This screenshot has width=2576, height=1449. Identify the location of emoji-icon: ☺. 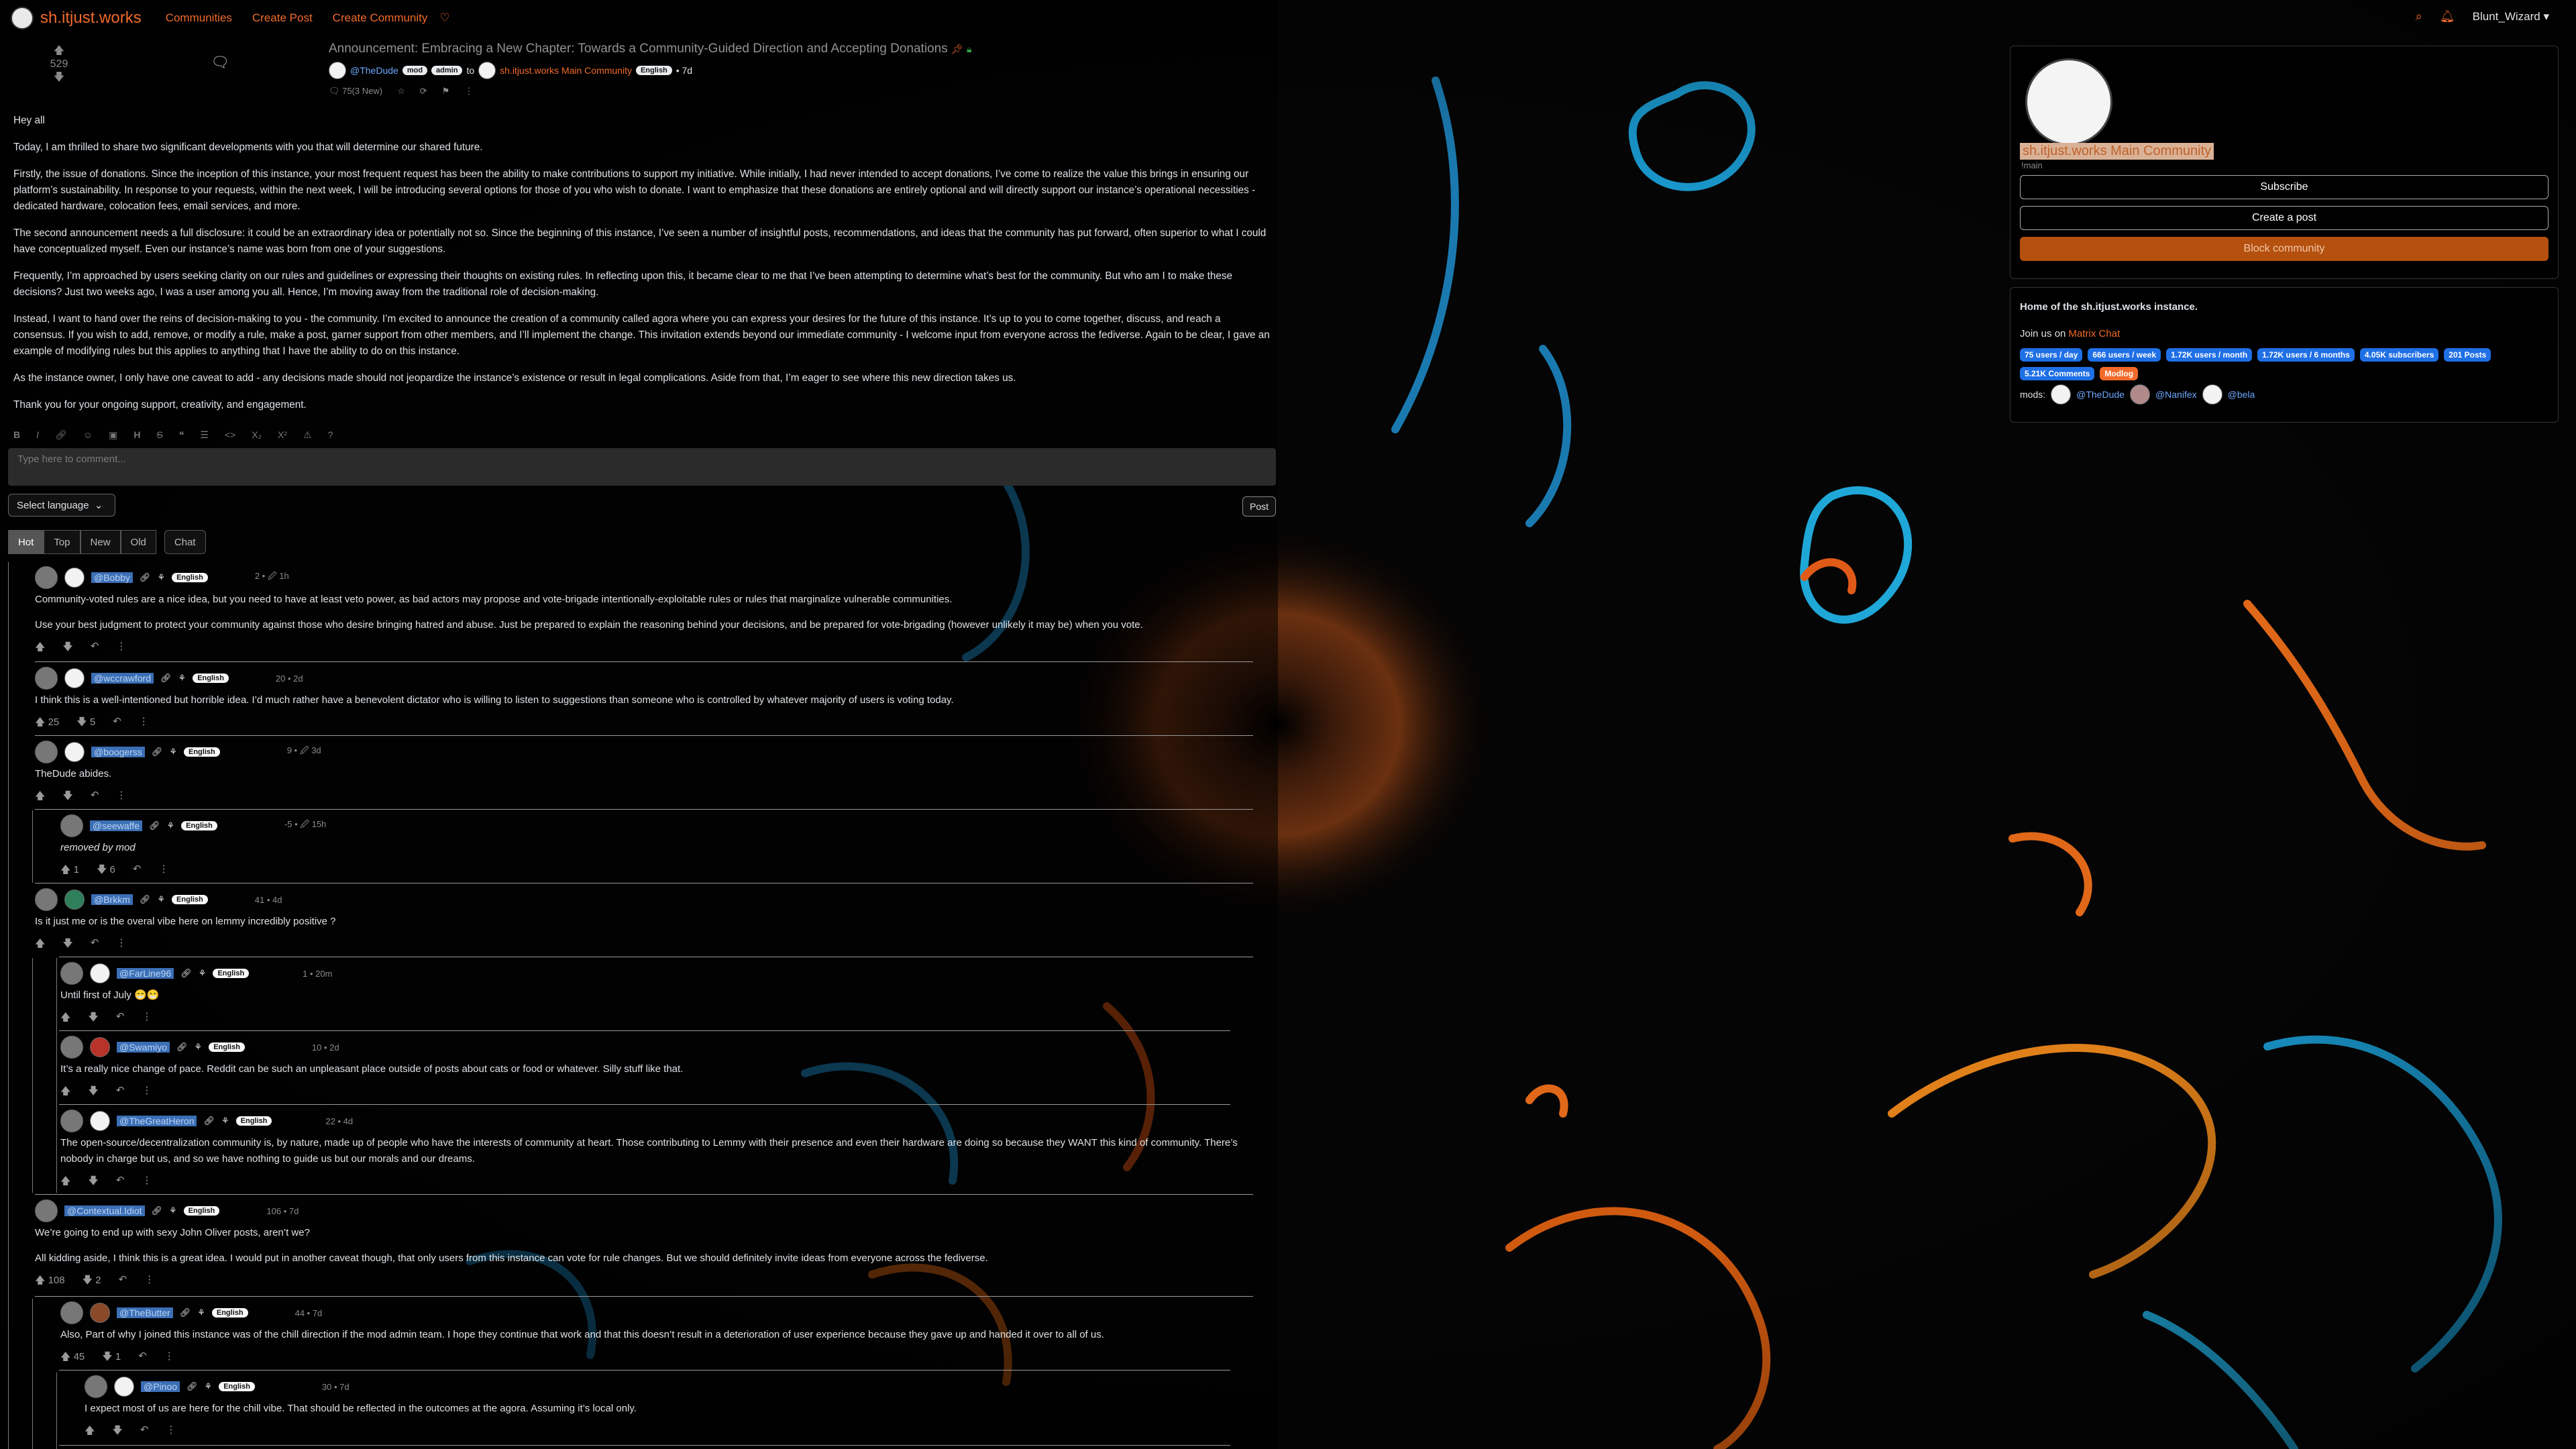
(88, 435).